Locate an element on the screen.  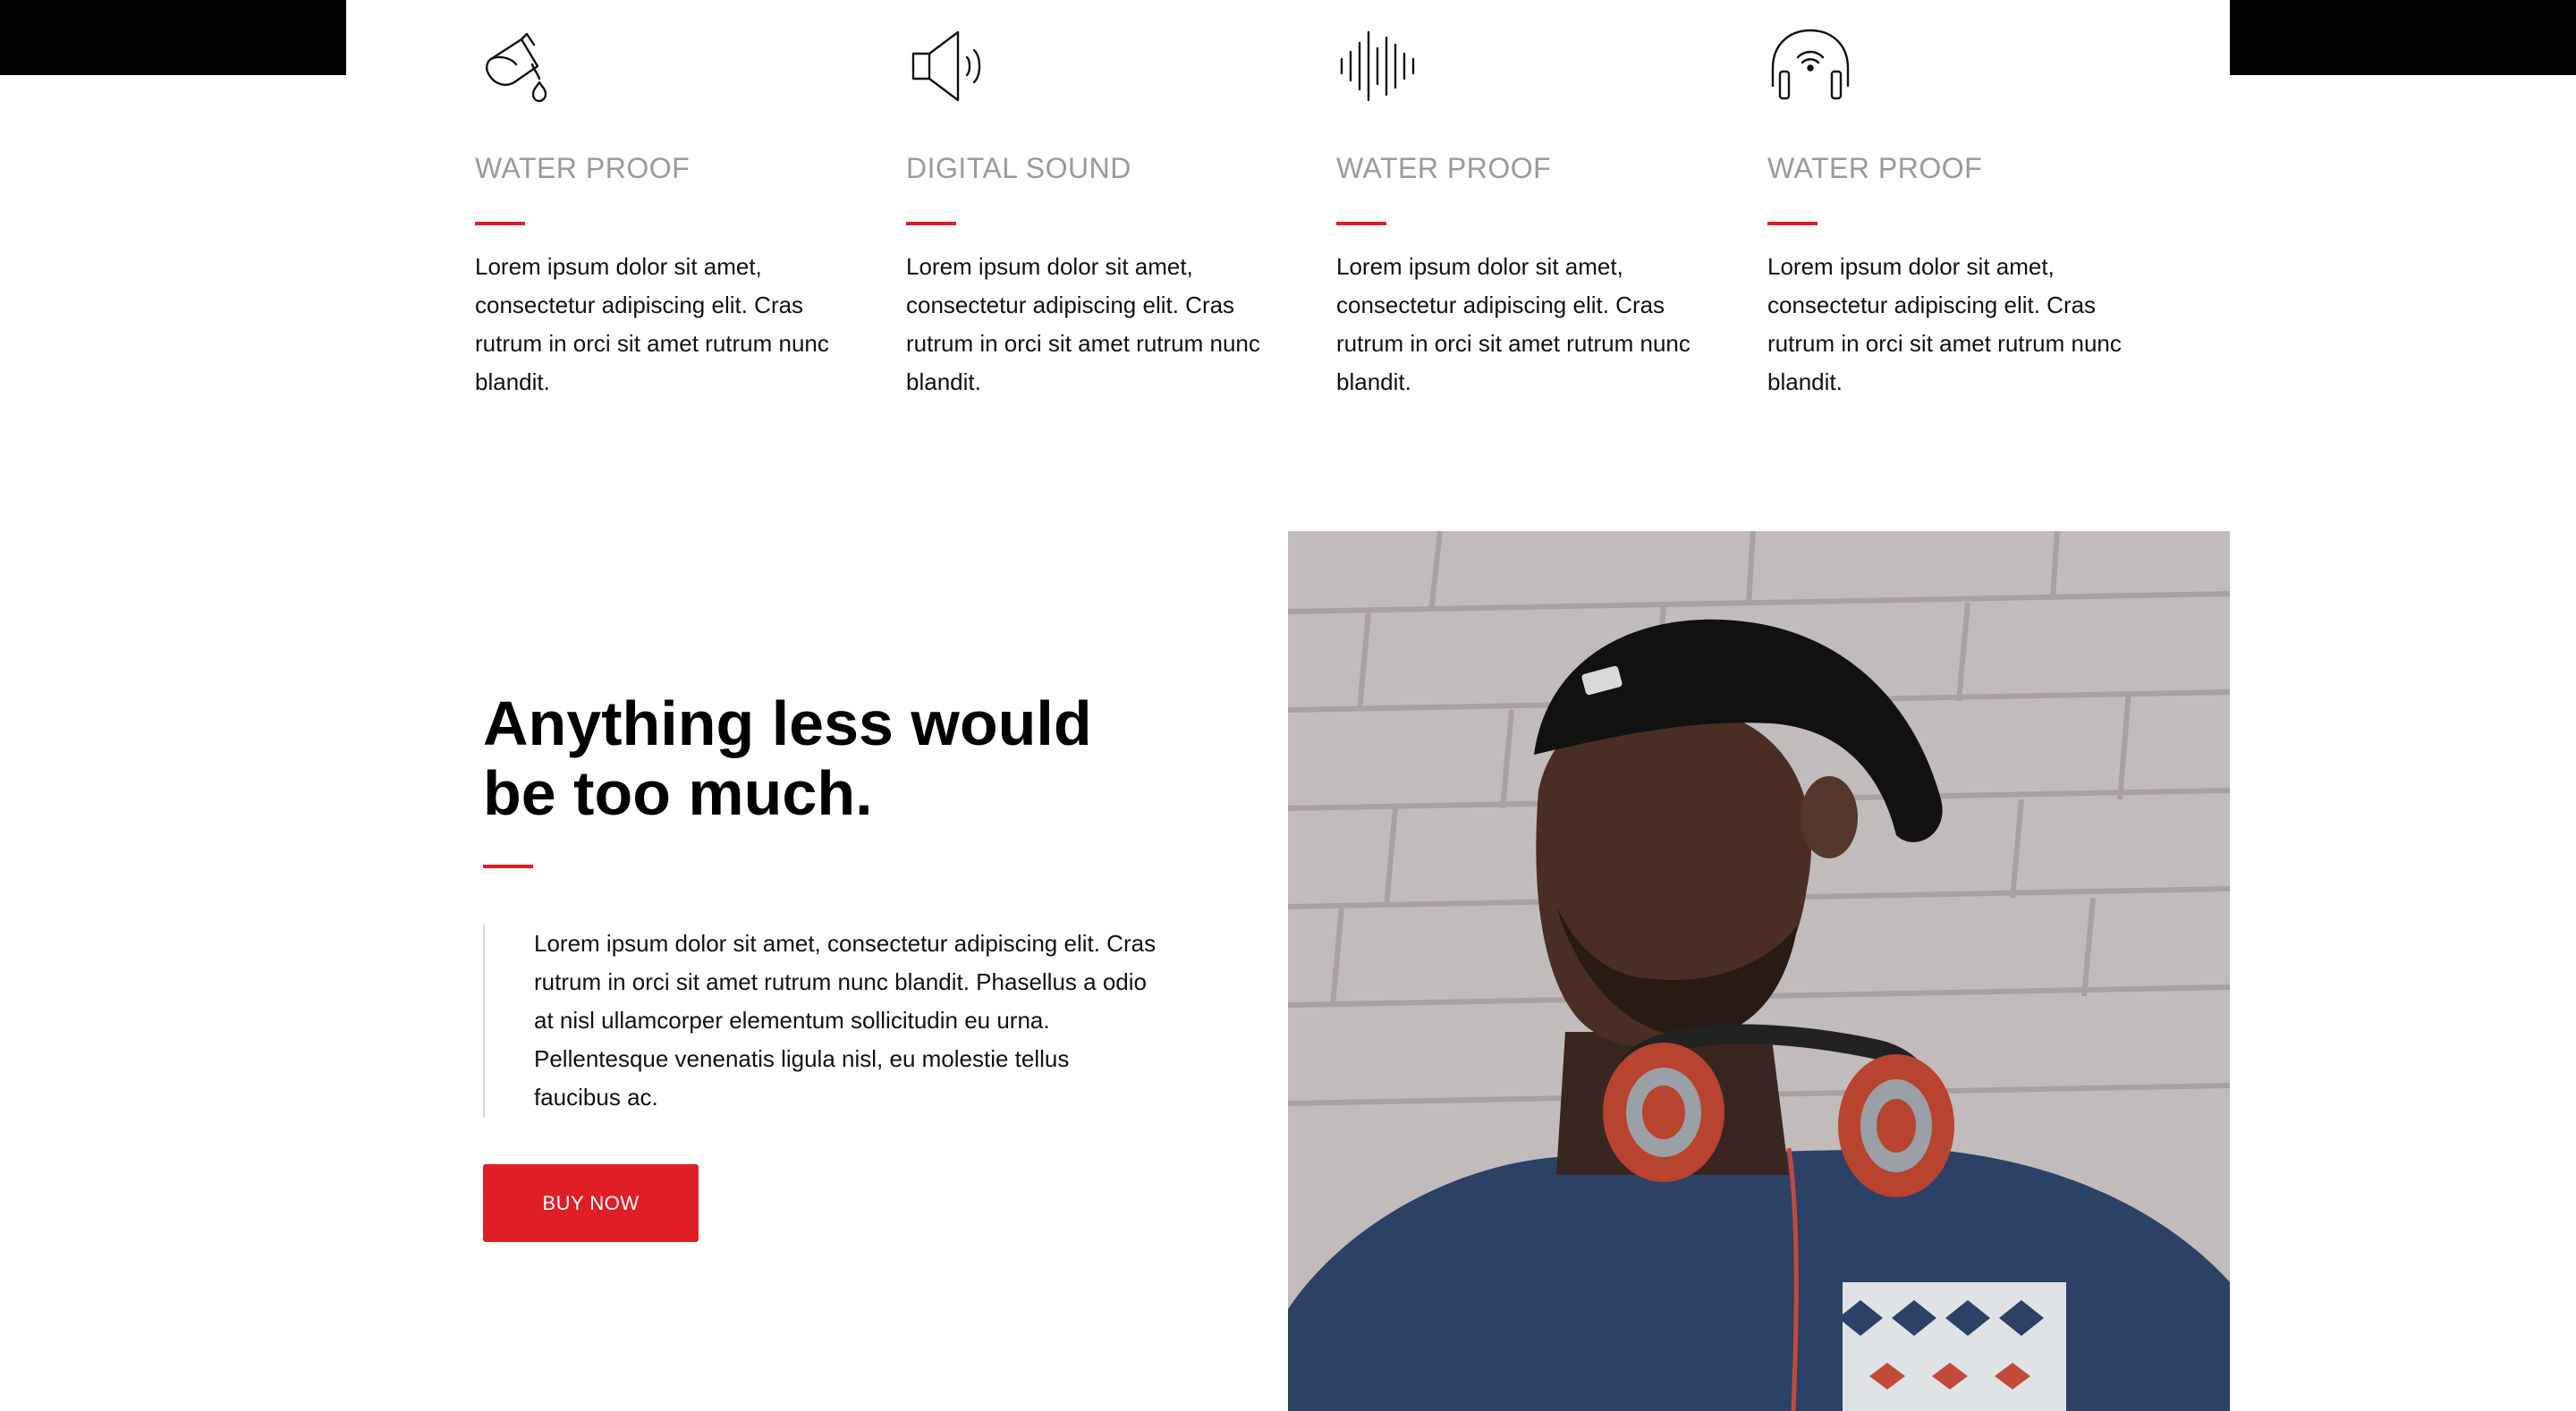
top-right-black-bar is located at coordinates (2403, 38).